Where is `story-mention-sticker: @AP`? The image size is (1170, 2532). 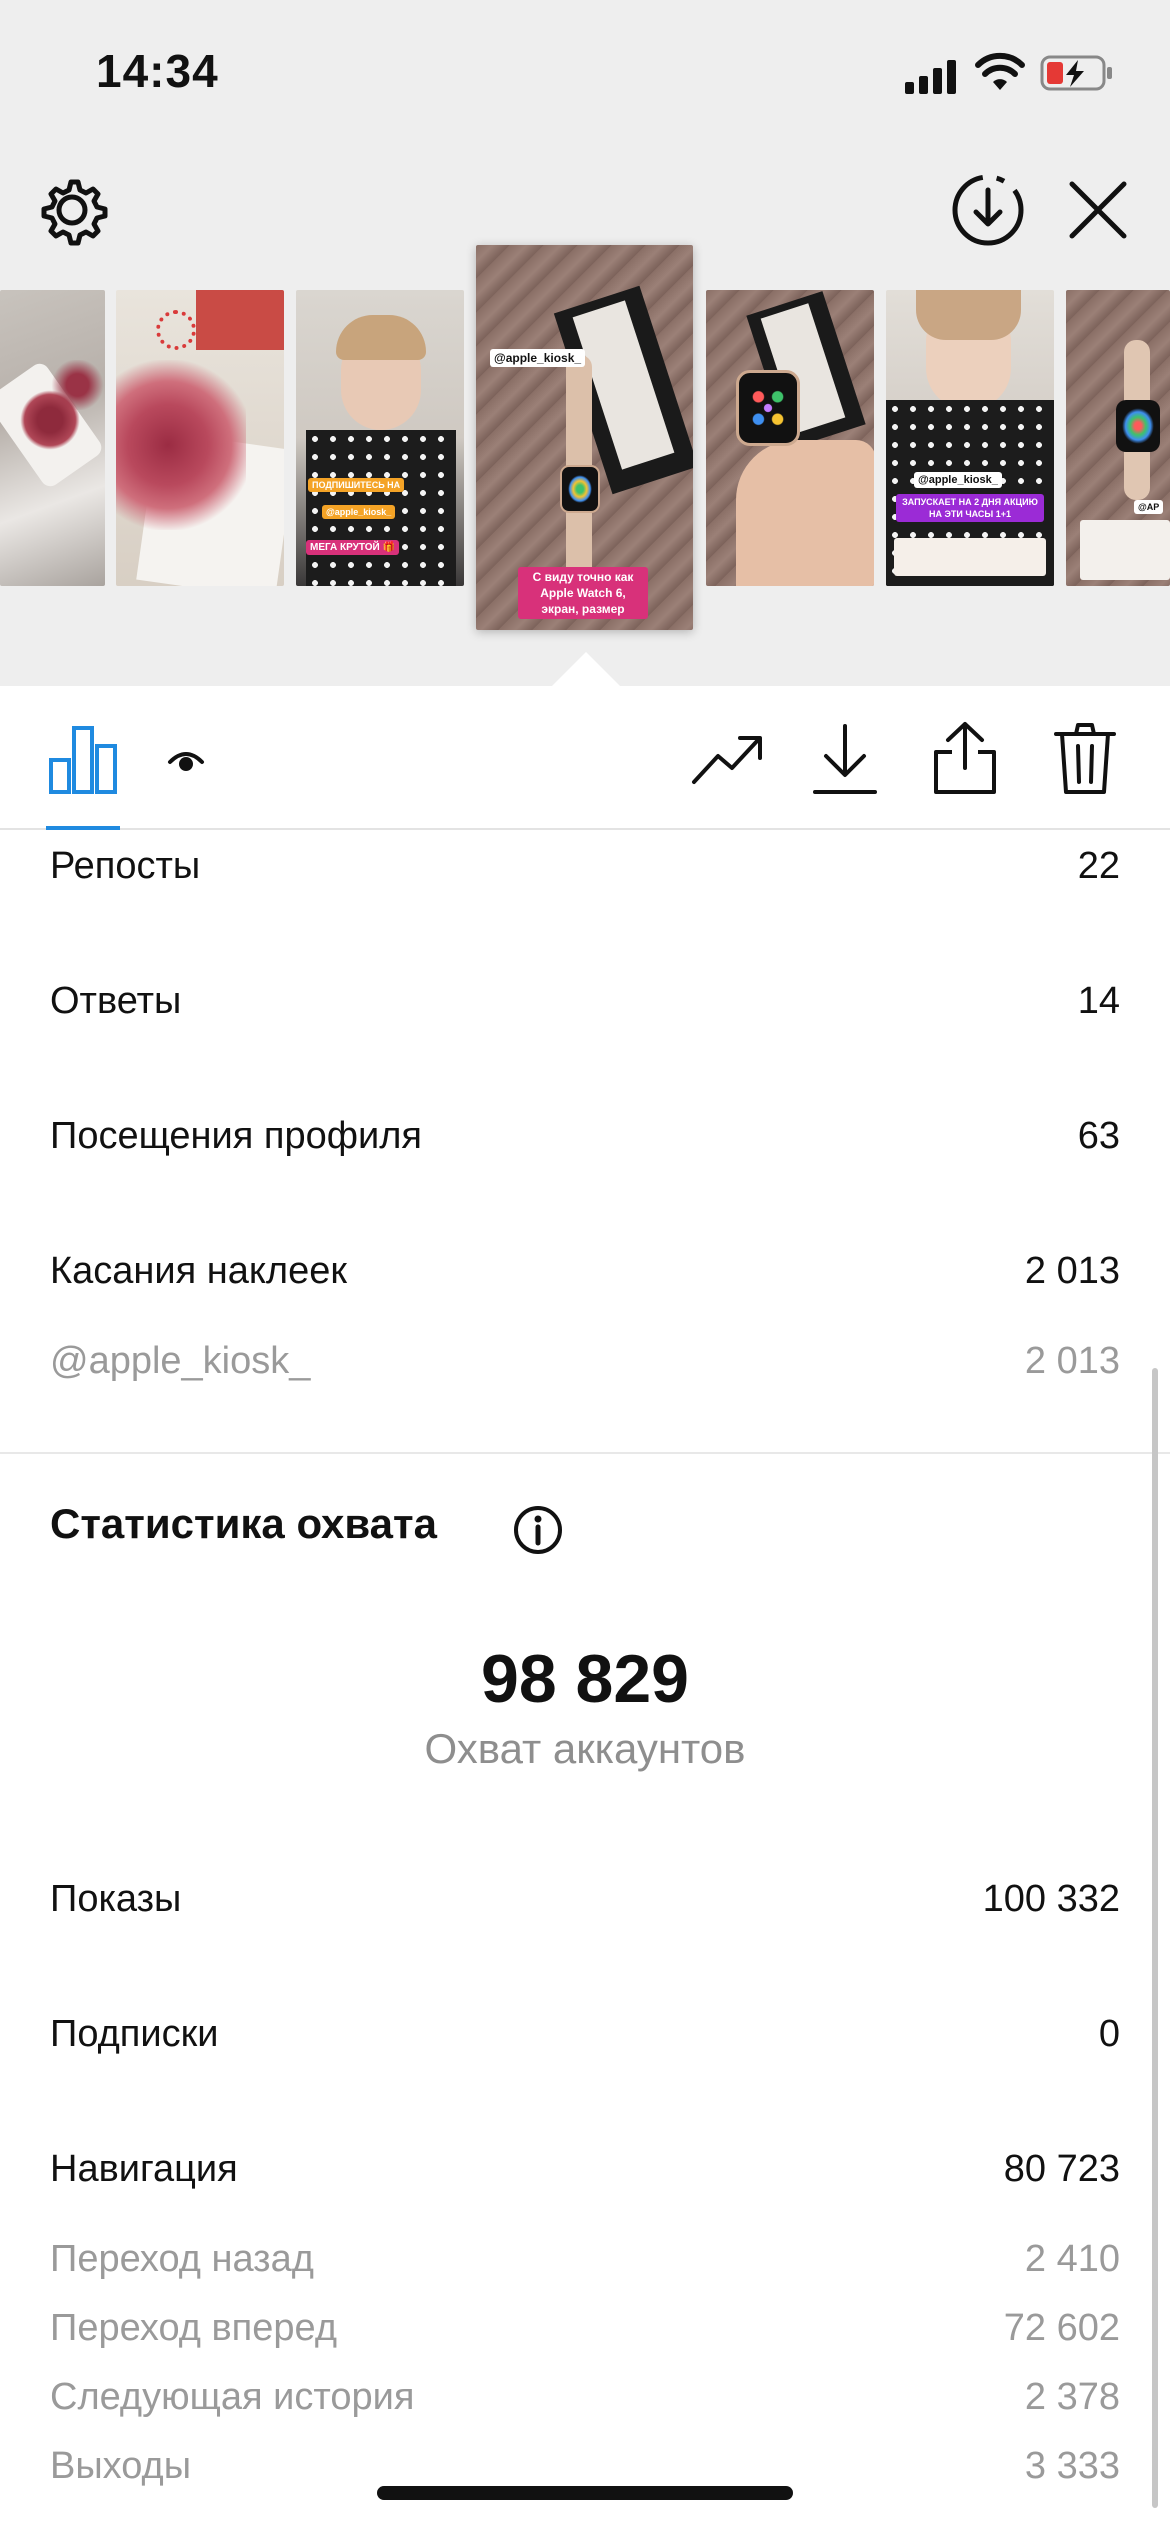 story-mention-sticker: @AP is located at coordinates (1149, 507).